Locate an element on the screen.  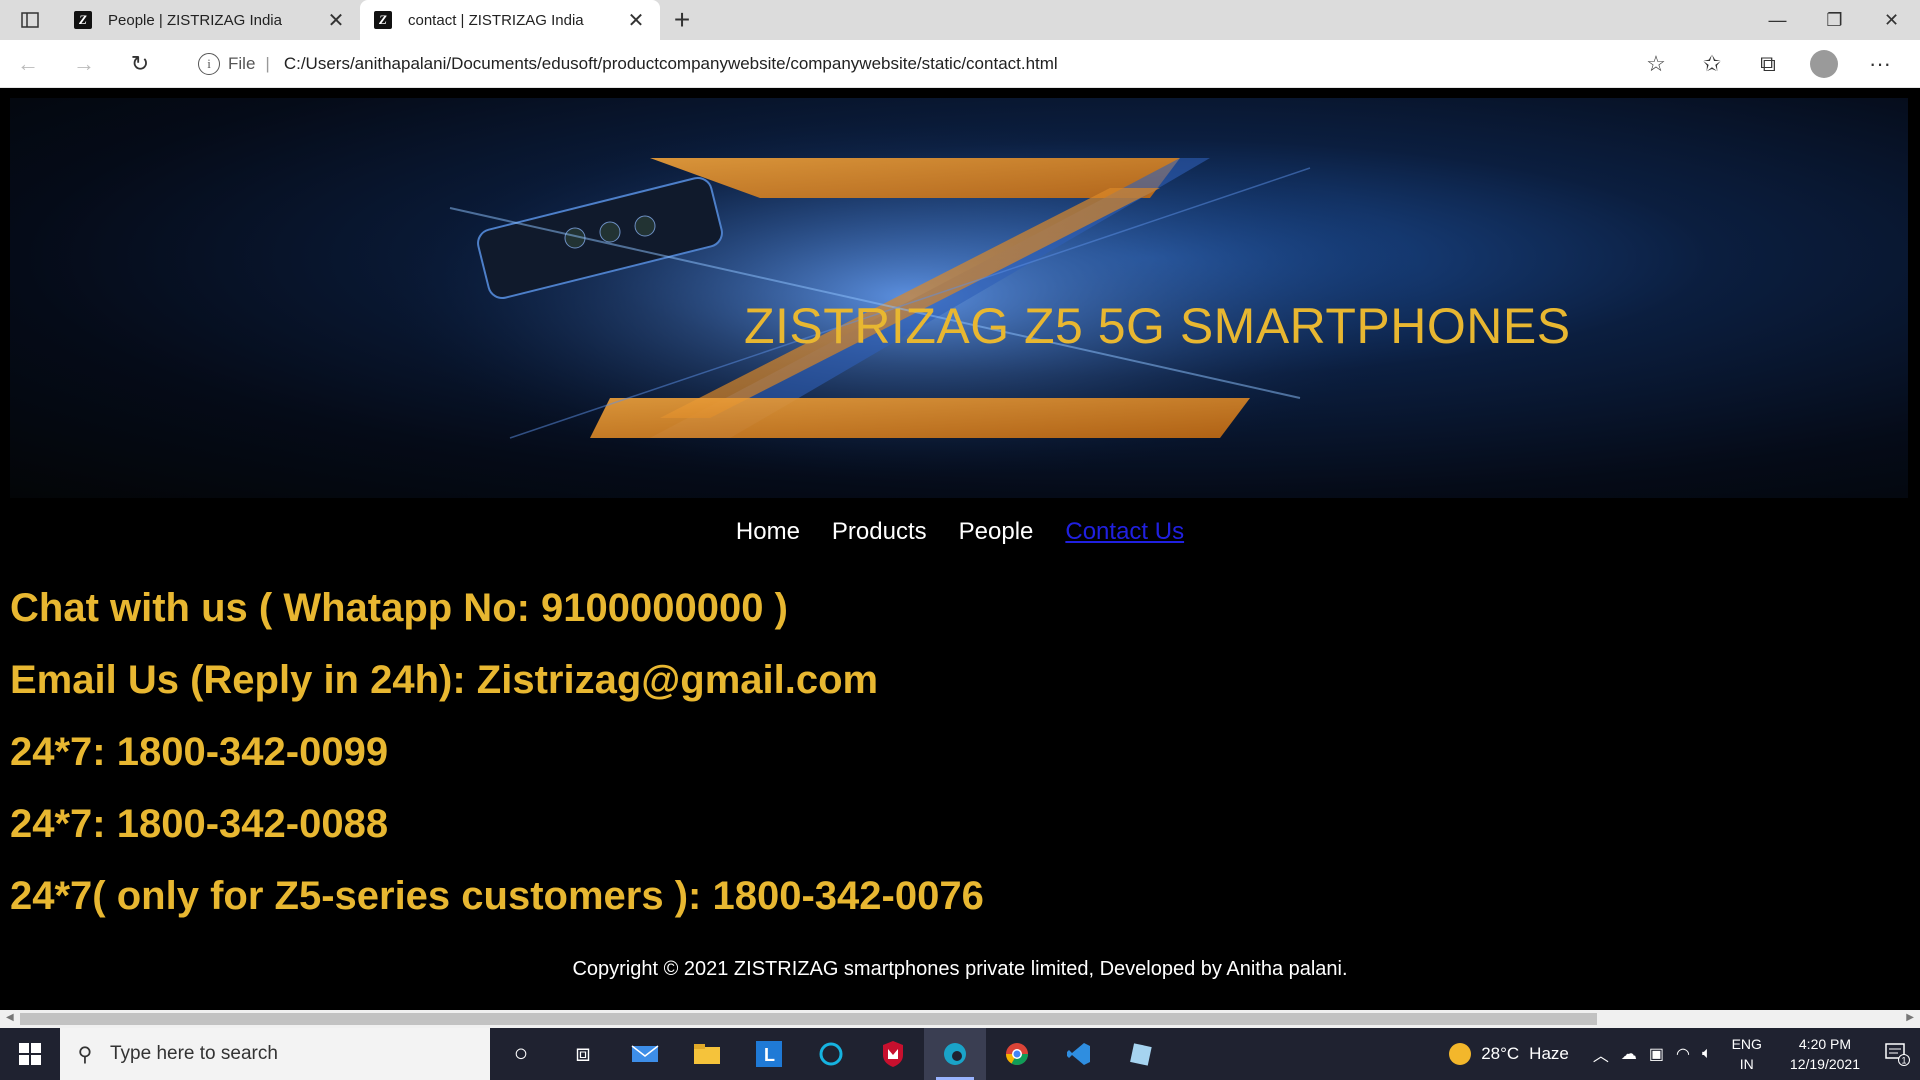
back-arrow-icon: ← is located at coordinates (28, 64).